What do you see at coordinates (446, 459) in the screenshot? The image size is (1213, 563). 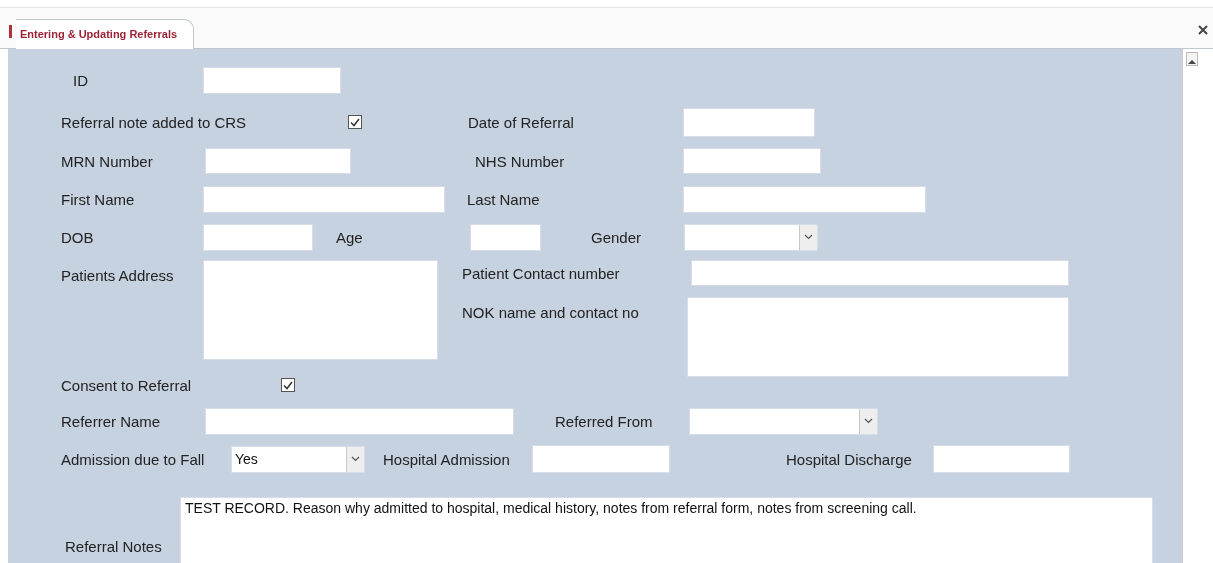 I see `field-label: Hospital Admission` at bounding box center [446, 459].